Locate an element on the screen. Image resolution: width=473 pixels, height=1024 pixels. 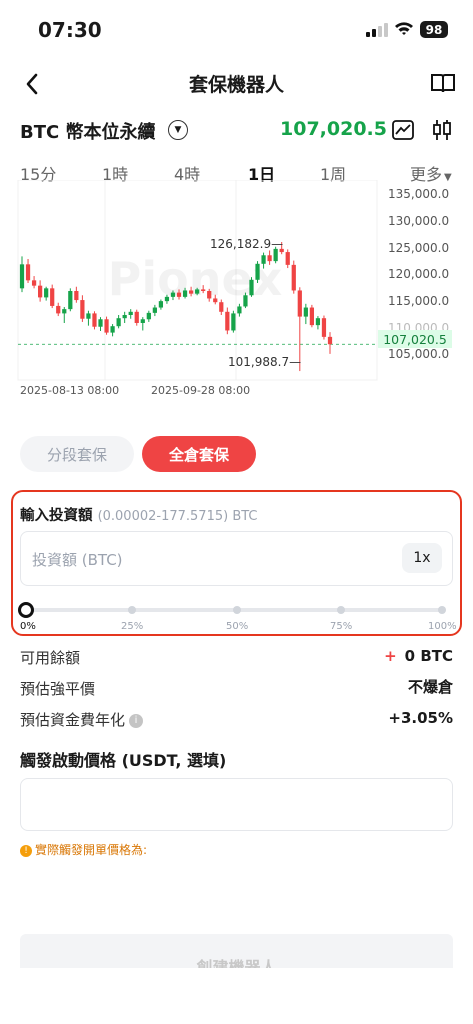
funding-rate-label-text: 預估資金費年化 is located at coordinates (73, 720).